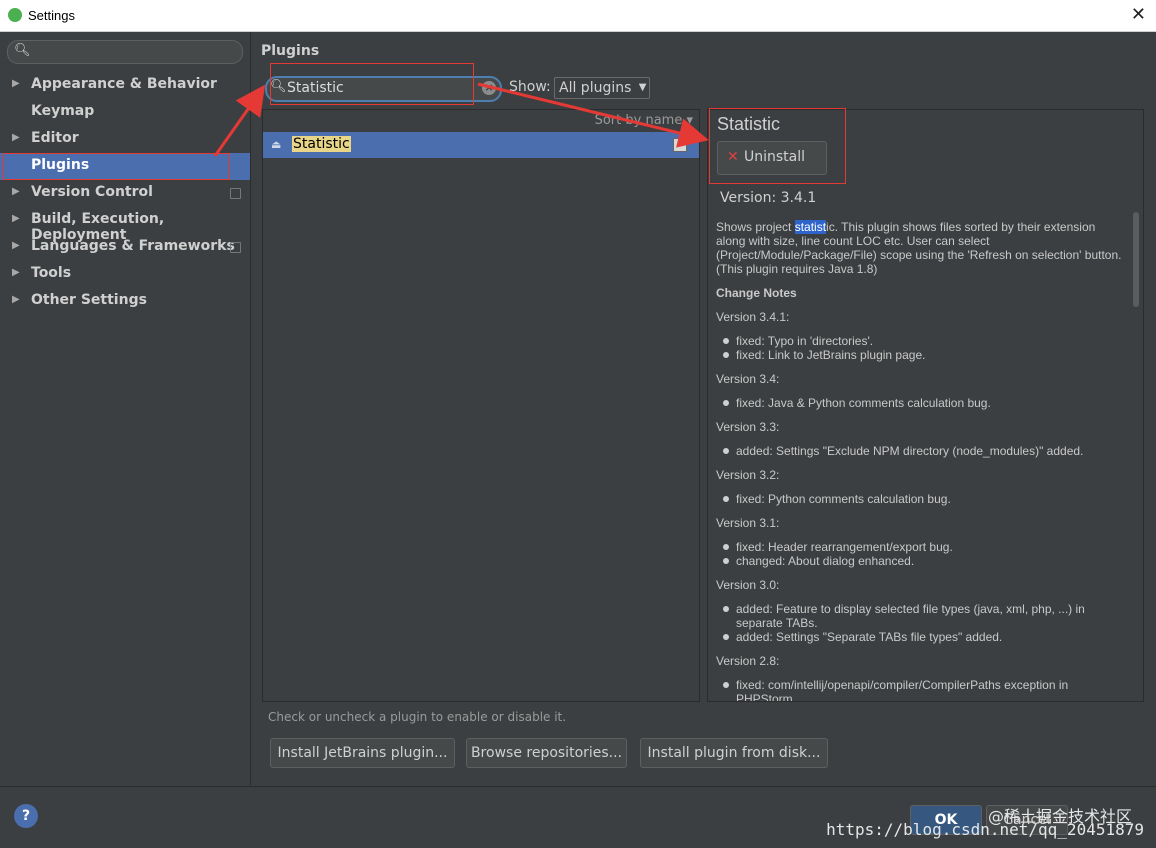 The image size is (1156, 848). I want to click on version-heading: Version 3.2:, so click(748, 475).